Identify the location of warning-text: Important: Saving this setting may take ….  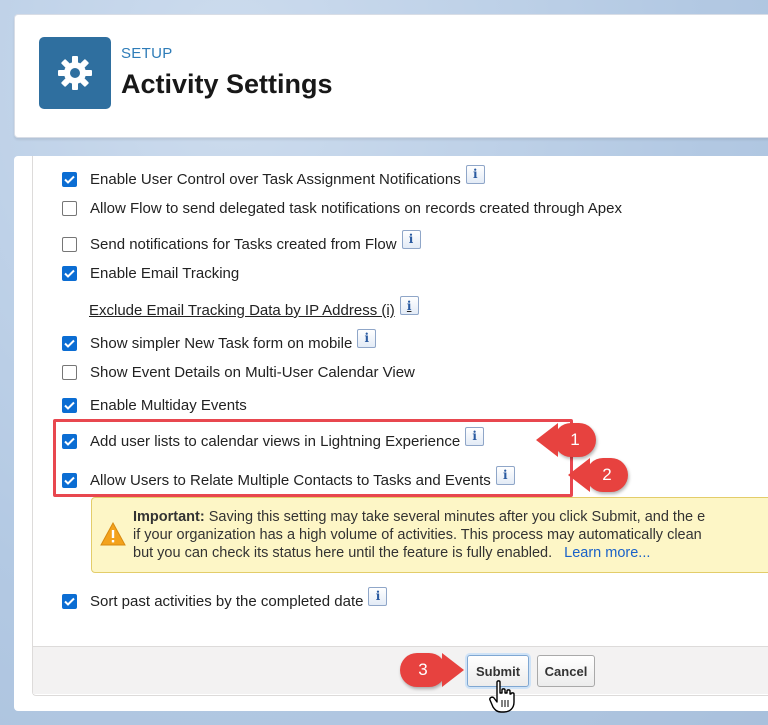
(450, 535).